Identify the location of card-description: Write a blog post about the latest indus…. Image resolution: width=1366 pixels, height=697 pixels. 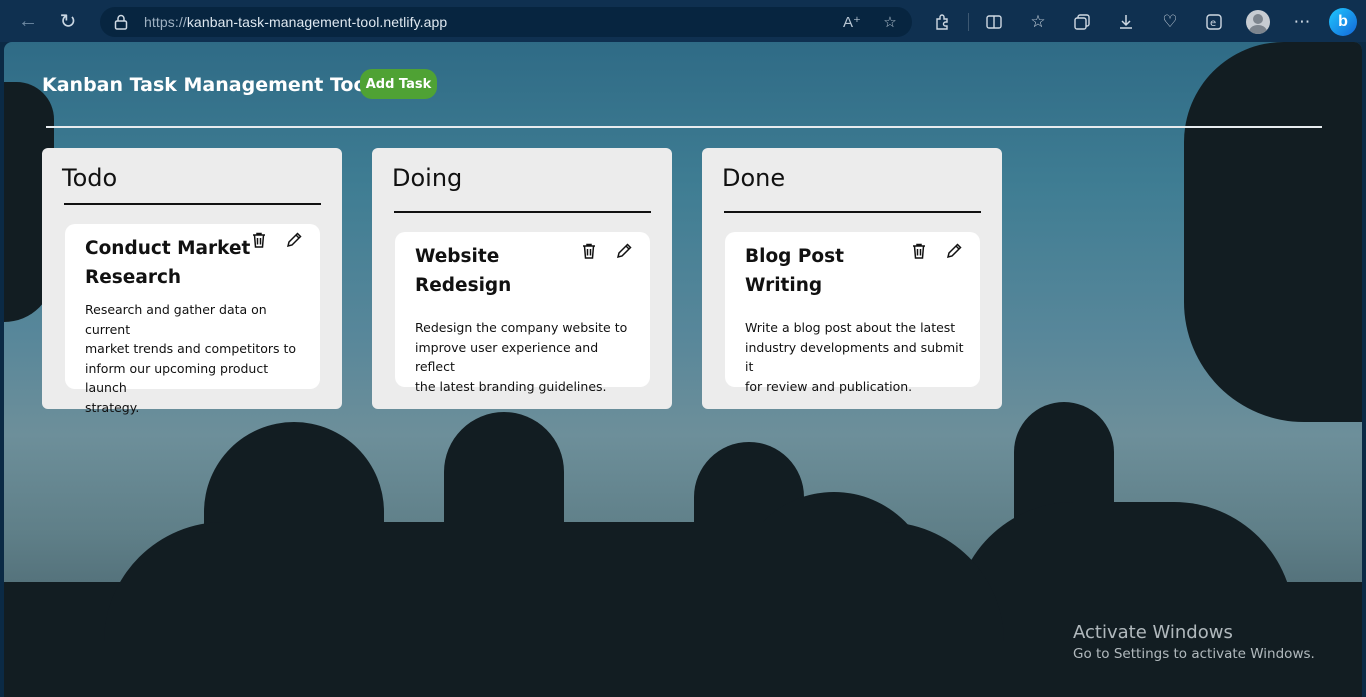
(856, 357).